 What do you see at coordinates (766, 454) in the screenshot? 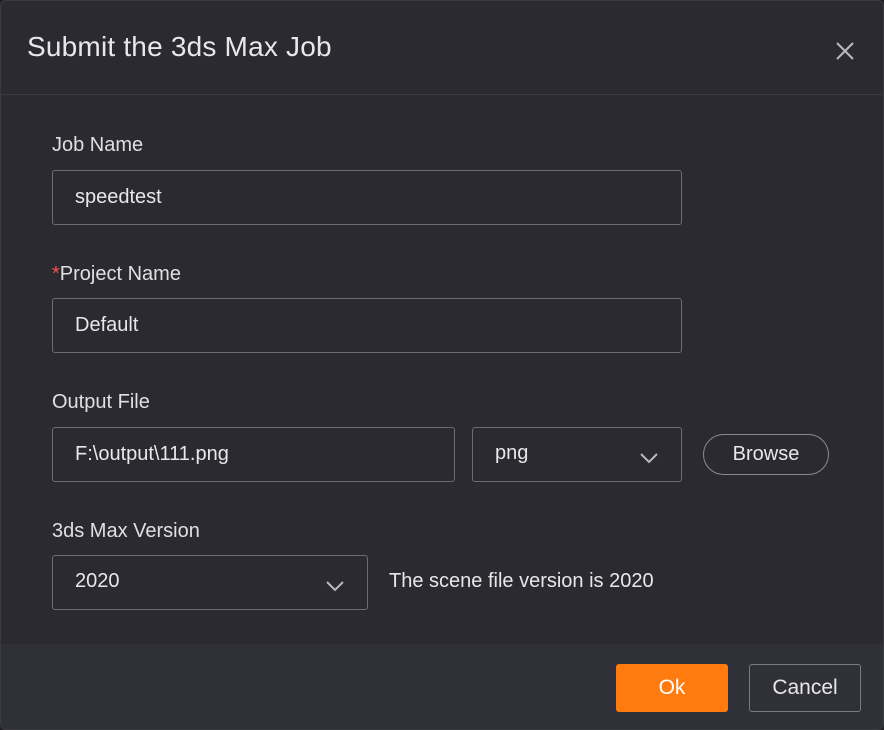
I see `browse-button: Browse` at bounding box center [766, 454].